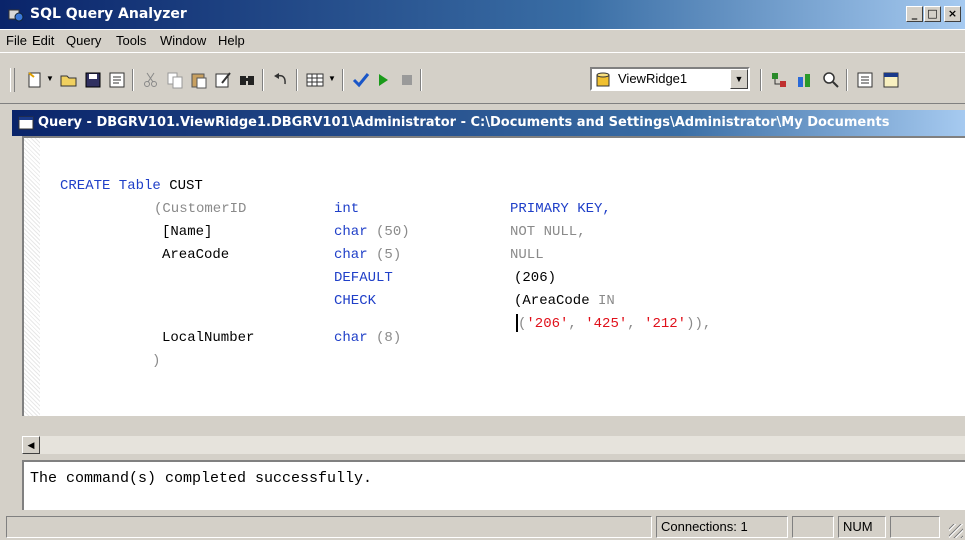  Describe the element at coordinates (865, 79) in the screenshot. I see `properties-icon` at that location.